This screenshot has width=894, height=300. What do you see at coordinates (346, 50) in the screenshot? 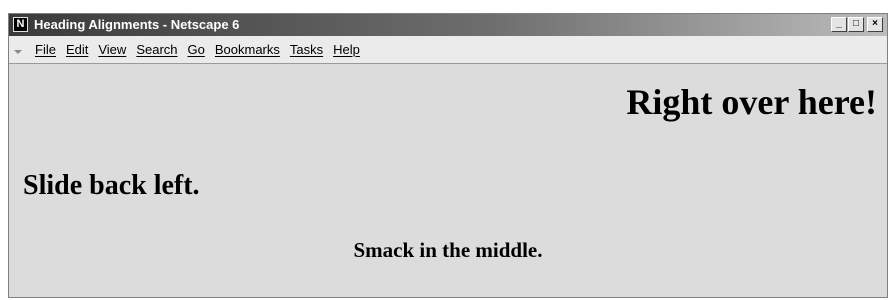
I see `menu-help: Help` at bounding box center [346, 50].